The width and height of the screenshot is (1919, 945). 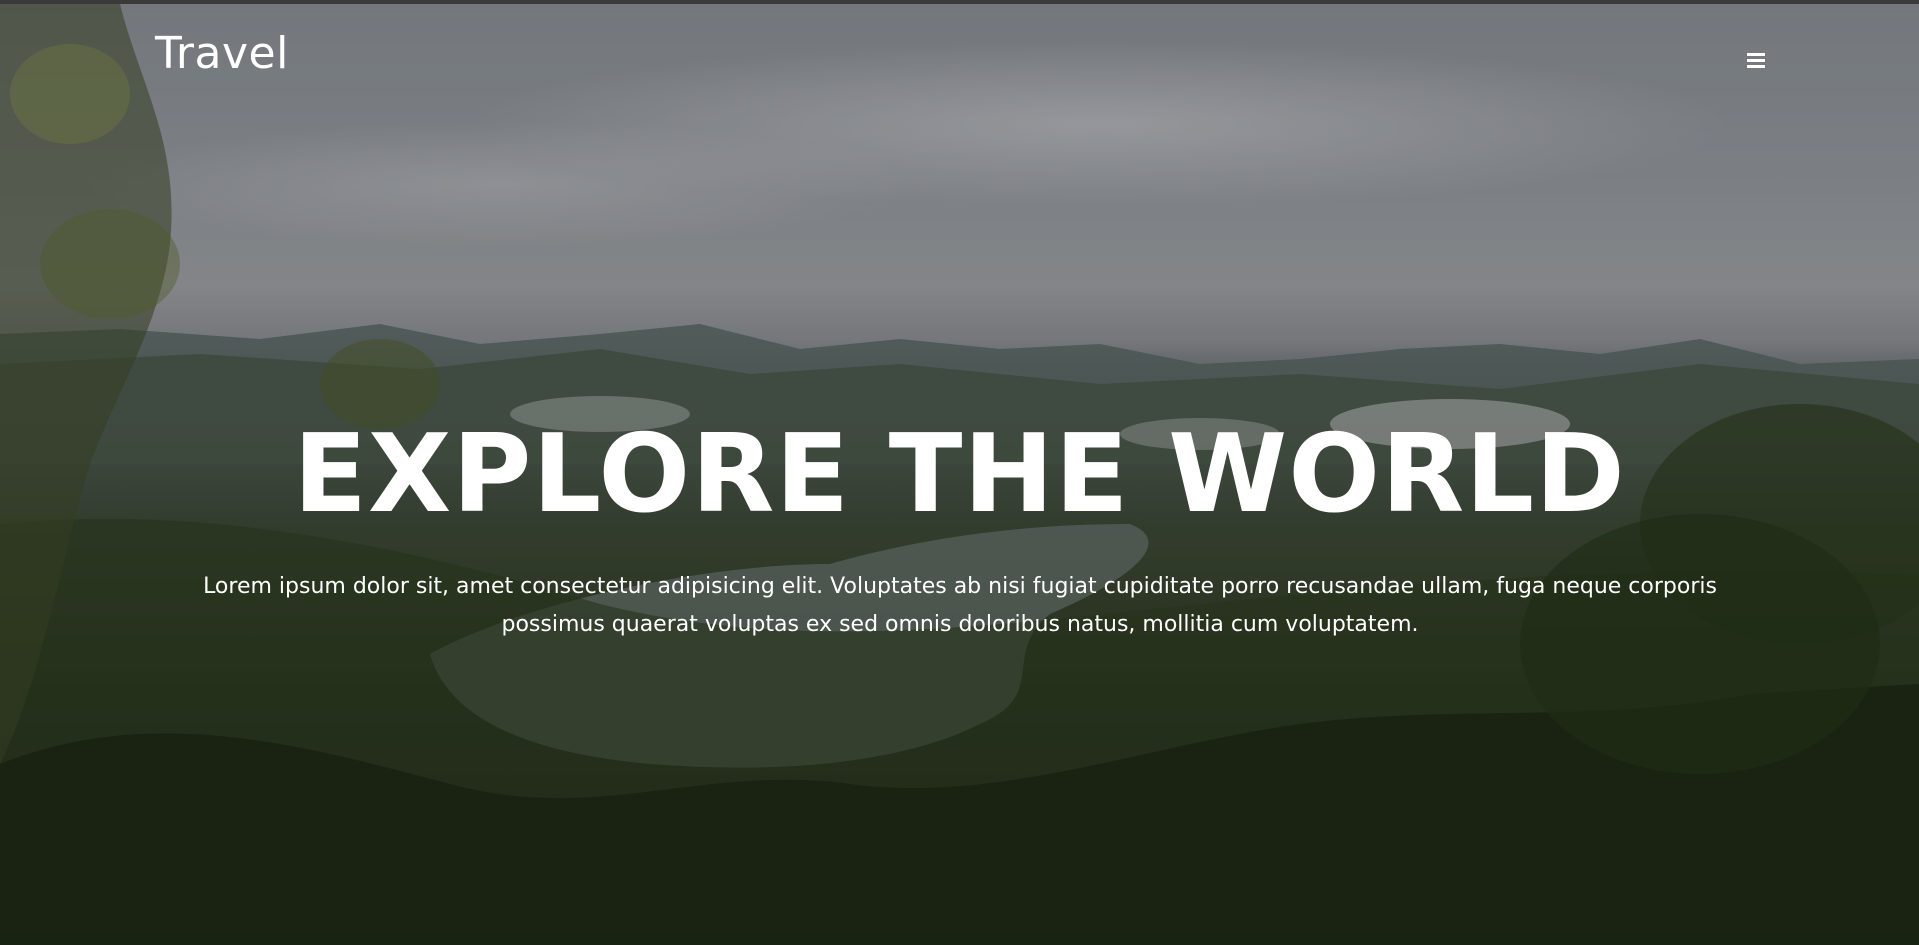 I want to click on hamburger-menu-icon, so click(x=1756, y=60).